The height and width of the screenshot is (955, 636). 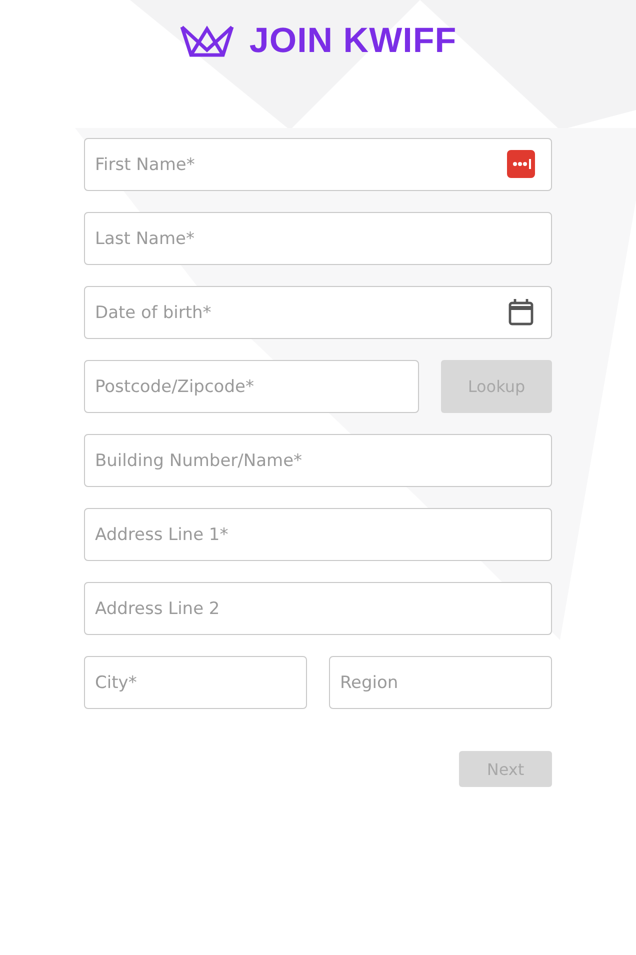 I want to click on input-field: Last Name*, so click(x=318, y=238).